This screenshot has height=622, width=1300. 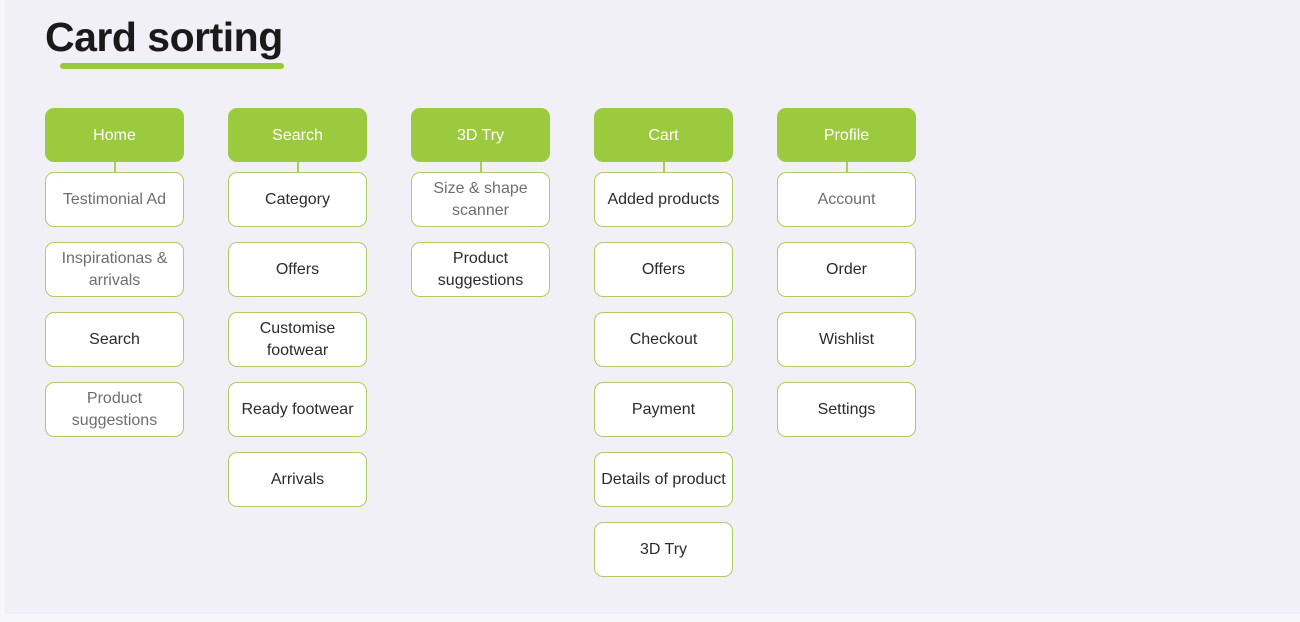 What do you see at coordinates (846, 135) in the screenshot?
I see `column-header: Profile` at bounding box center [846, 135].